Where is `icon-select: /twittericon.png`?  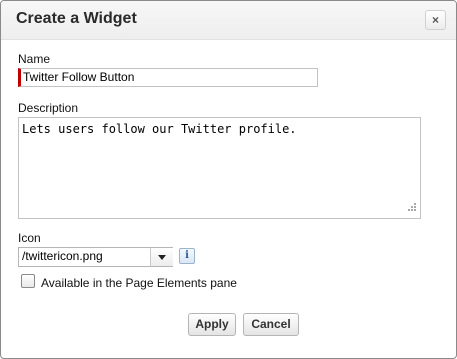
icon-select: /twittericon.png is located at coordinates (95, 257).